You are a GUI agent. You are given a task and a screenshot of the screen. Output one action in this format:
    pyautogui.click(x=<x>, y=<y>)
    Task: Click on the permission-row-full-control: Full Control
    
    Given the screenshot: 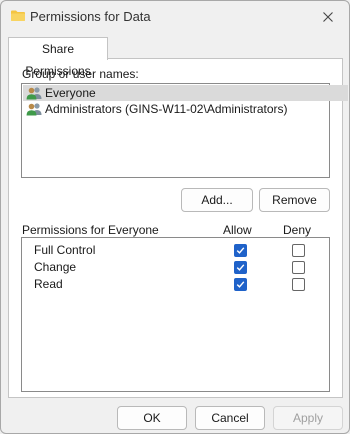 What is the action you would take?
    pyautogui.click(x=174, y=250)
    